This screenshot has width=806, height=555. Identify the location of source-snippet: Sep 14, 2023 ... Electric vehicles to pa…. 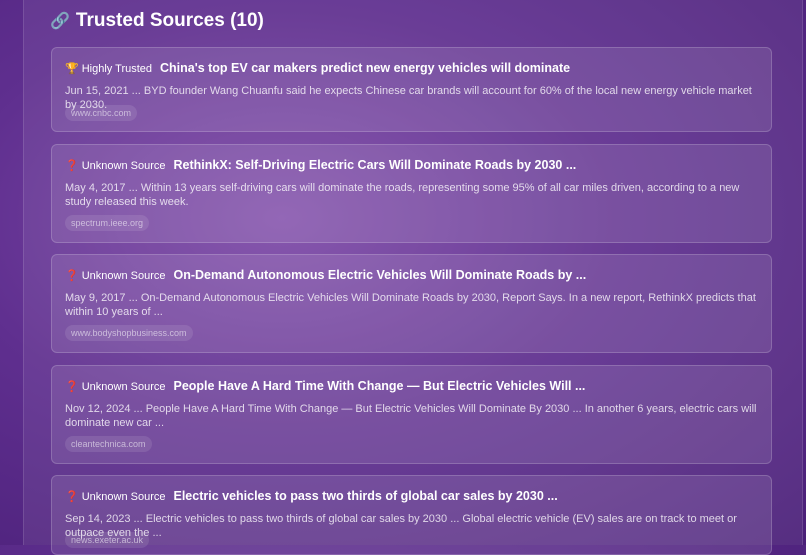
(401, 526).